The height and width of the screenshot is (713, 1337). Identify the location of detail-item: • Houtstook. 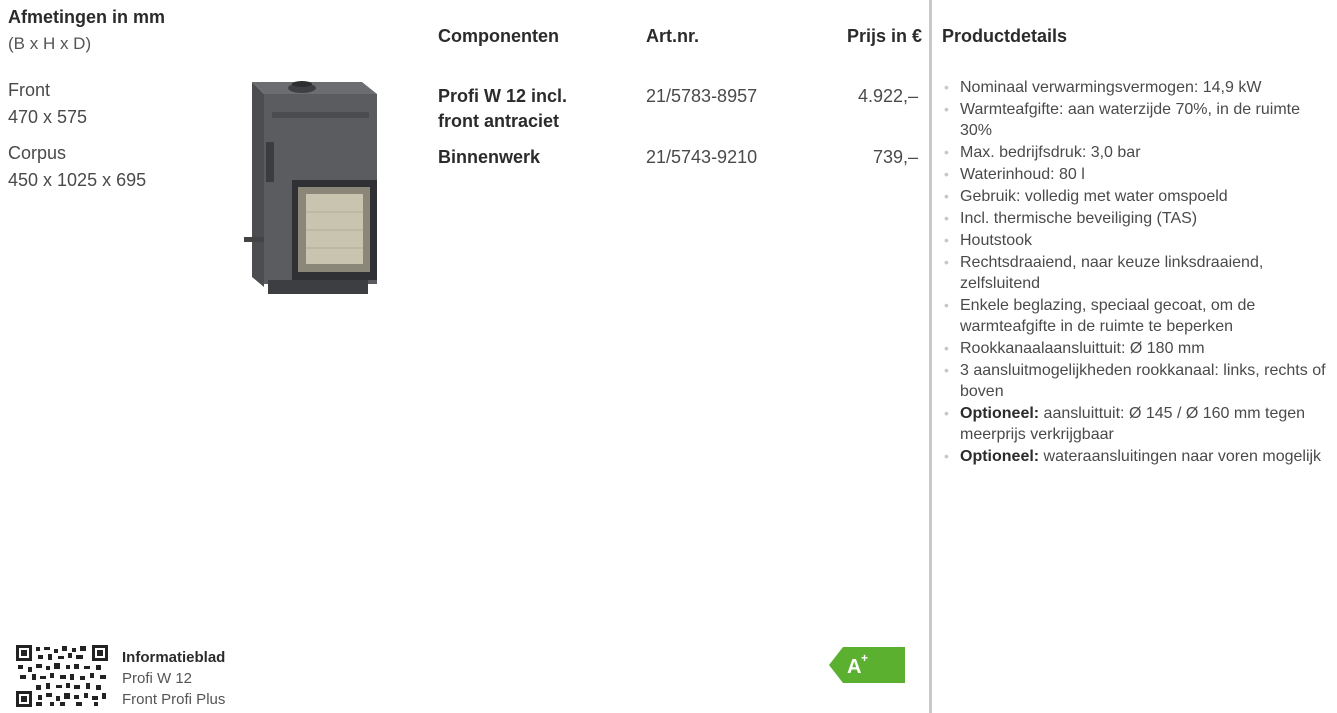
(988, 240).